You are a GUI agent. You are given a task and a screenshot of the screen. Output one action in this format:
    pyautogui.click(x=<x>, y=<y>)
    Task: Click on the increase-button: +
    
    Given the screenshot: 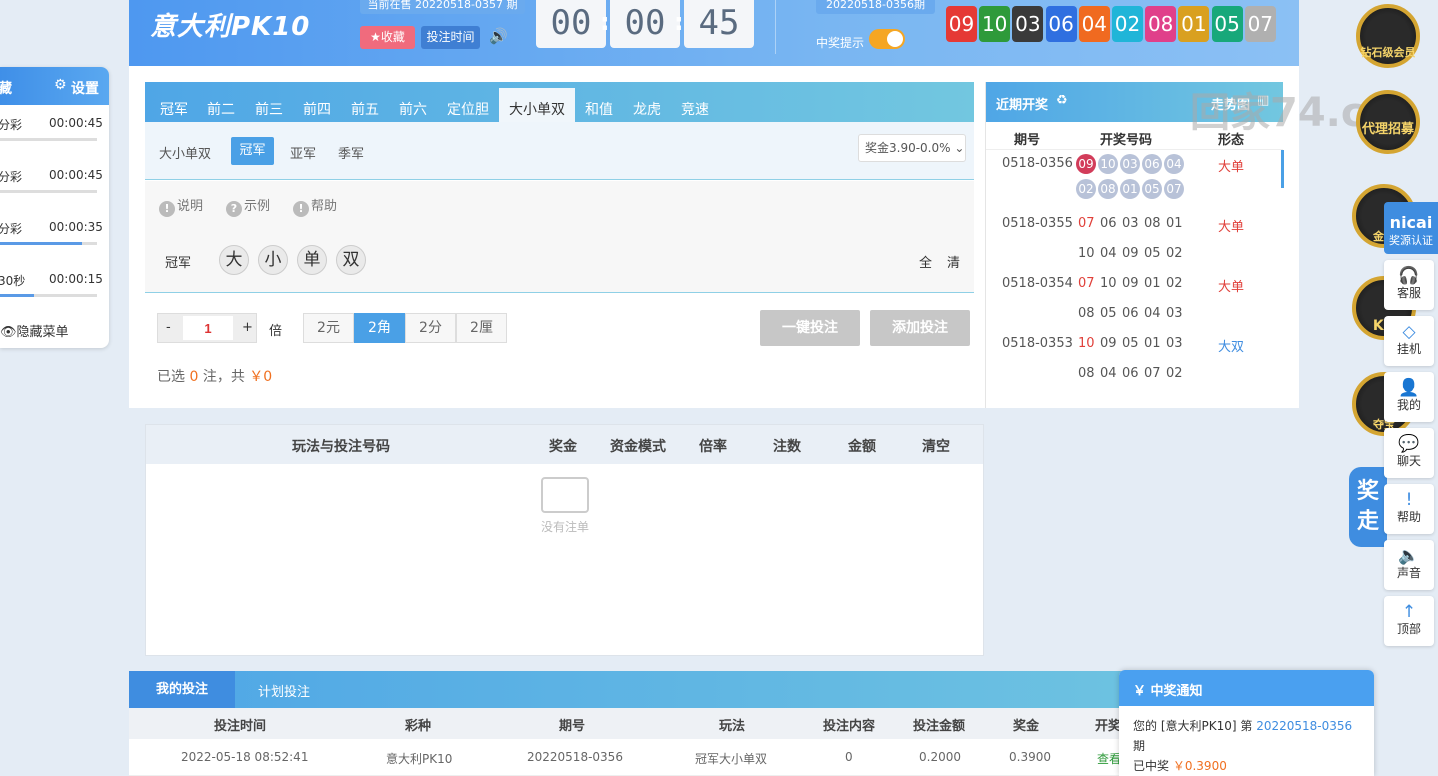 What is the action you would take?
    pyautogui.click(x=247, y=327)
    